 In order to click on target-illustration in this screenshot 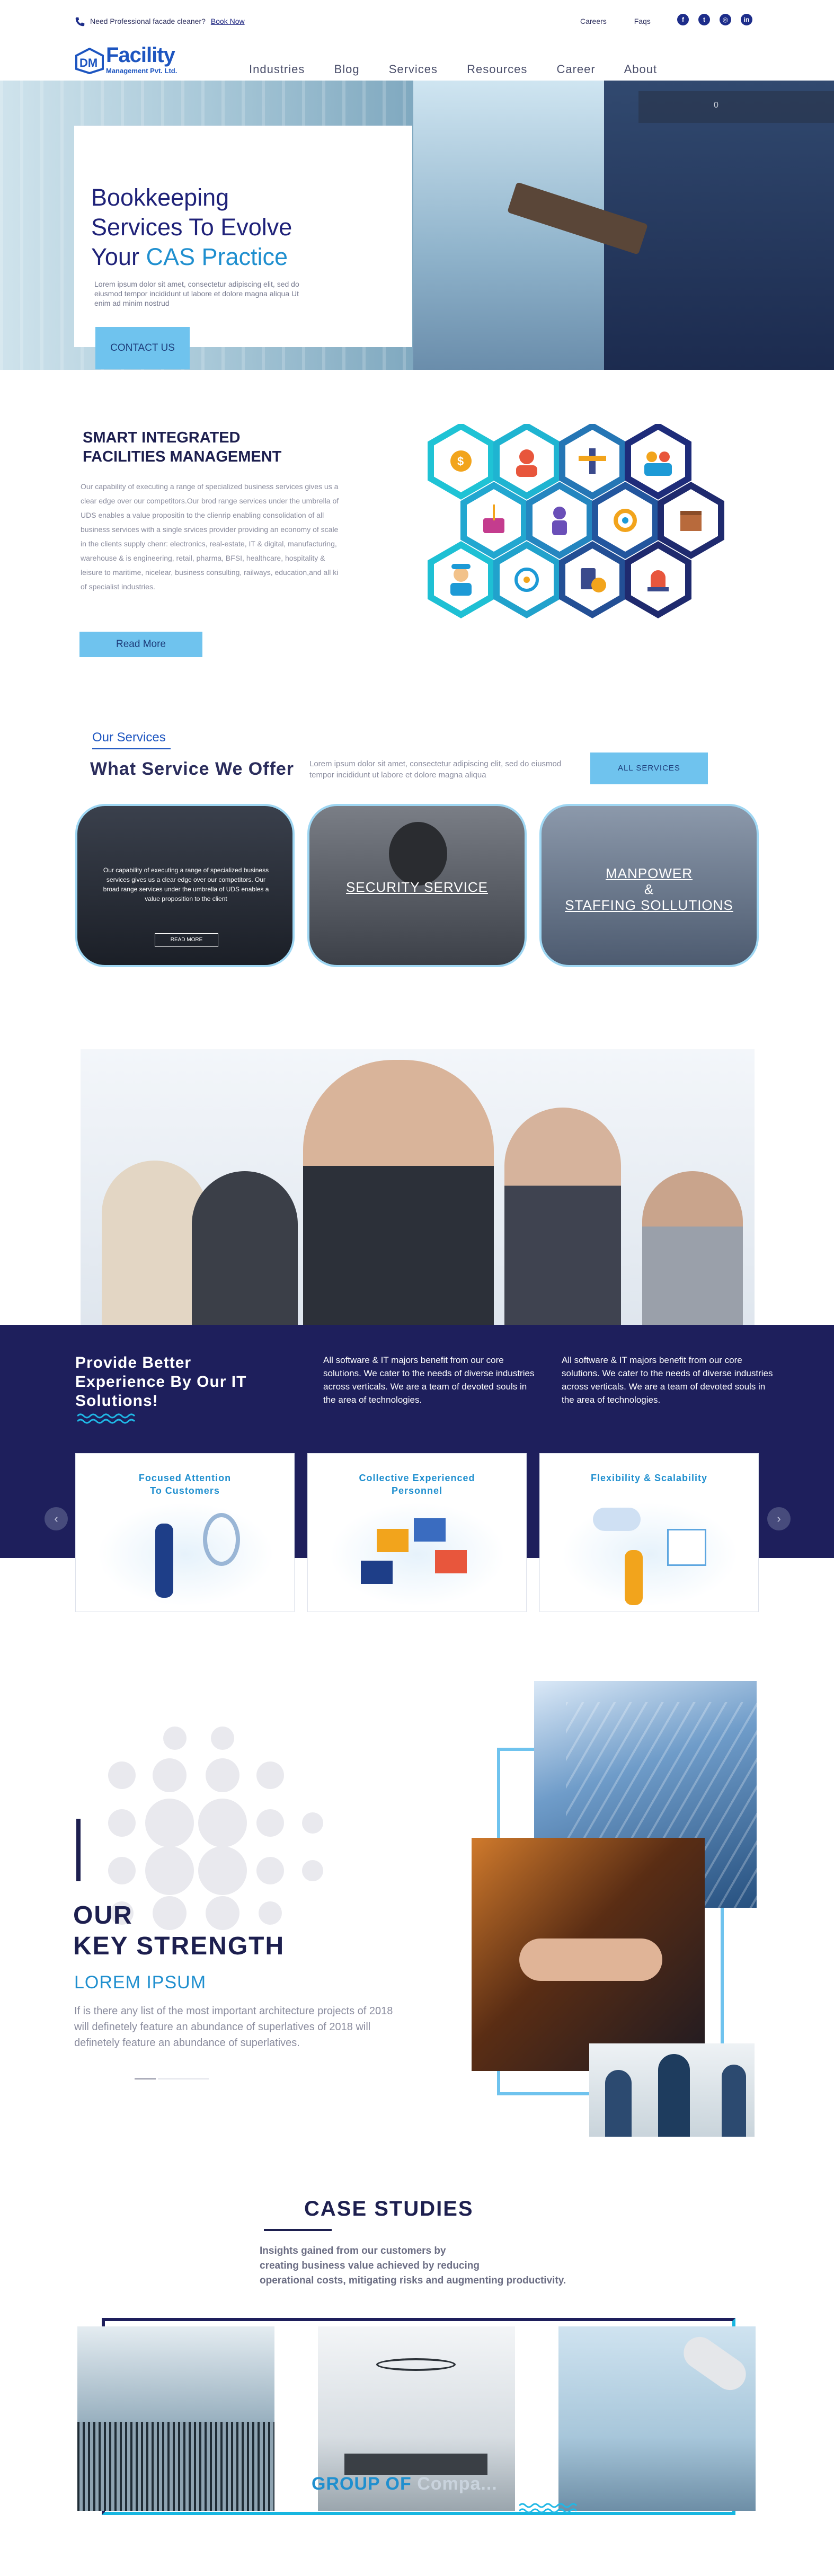, I will do `click(186, 1554)`.